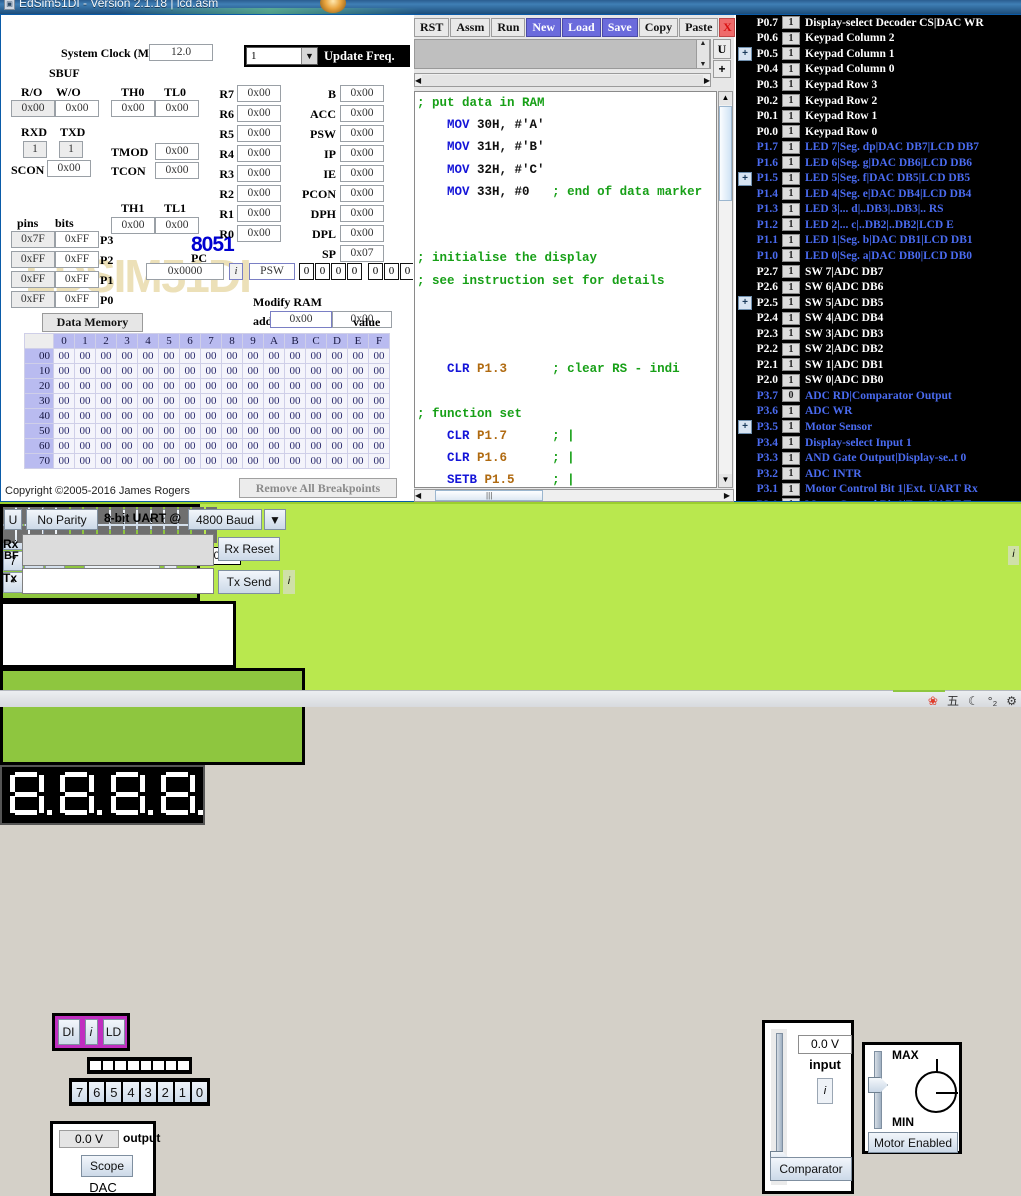 This screenshot has height=1196, width=1021. What do you see at coordinates (362, 253) in the screenshot?
I see `sfr-value-sp: 0x07` at bounding box center [362, 253].